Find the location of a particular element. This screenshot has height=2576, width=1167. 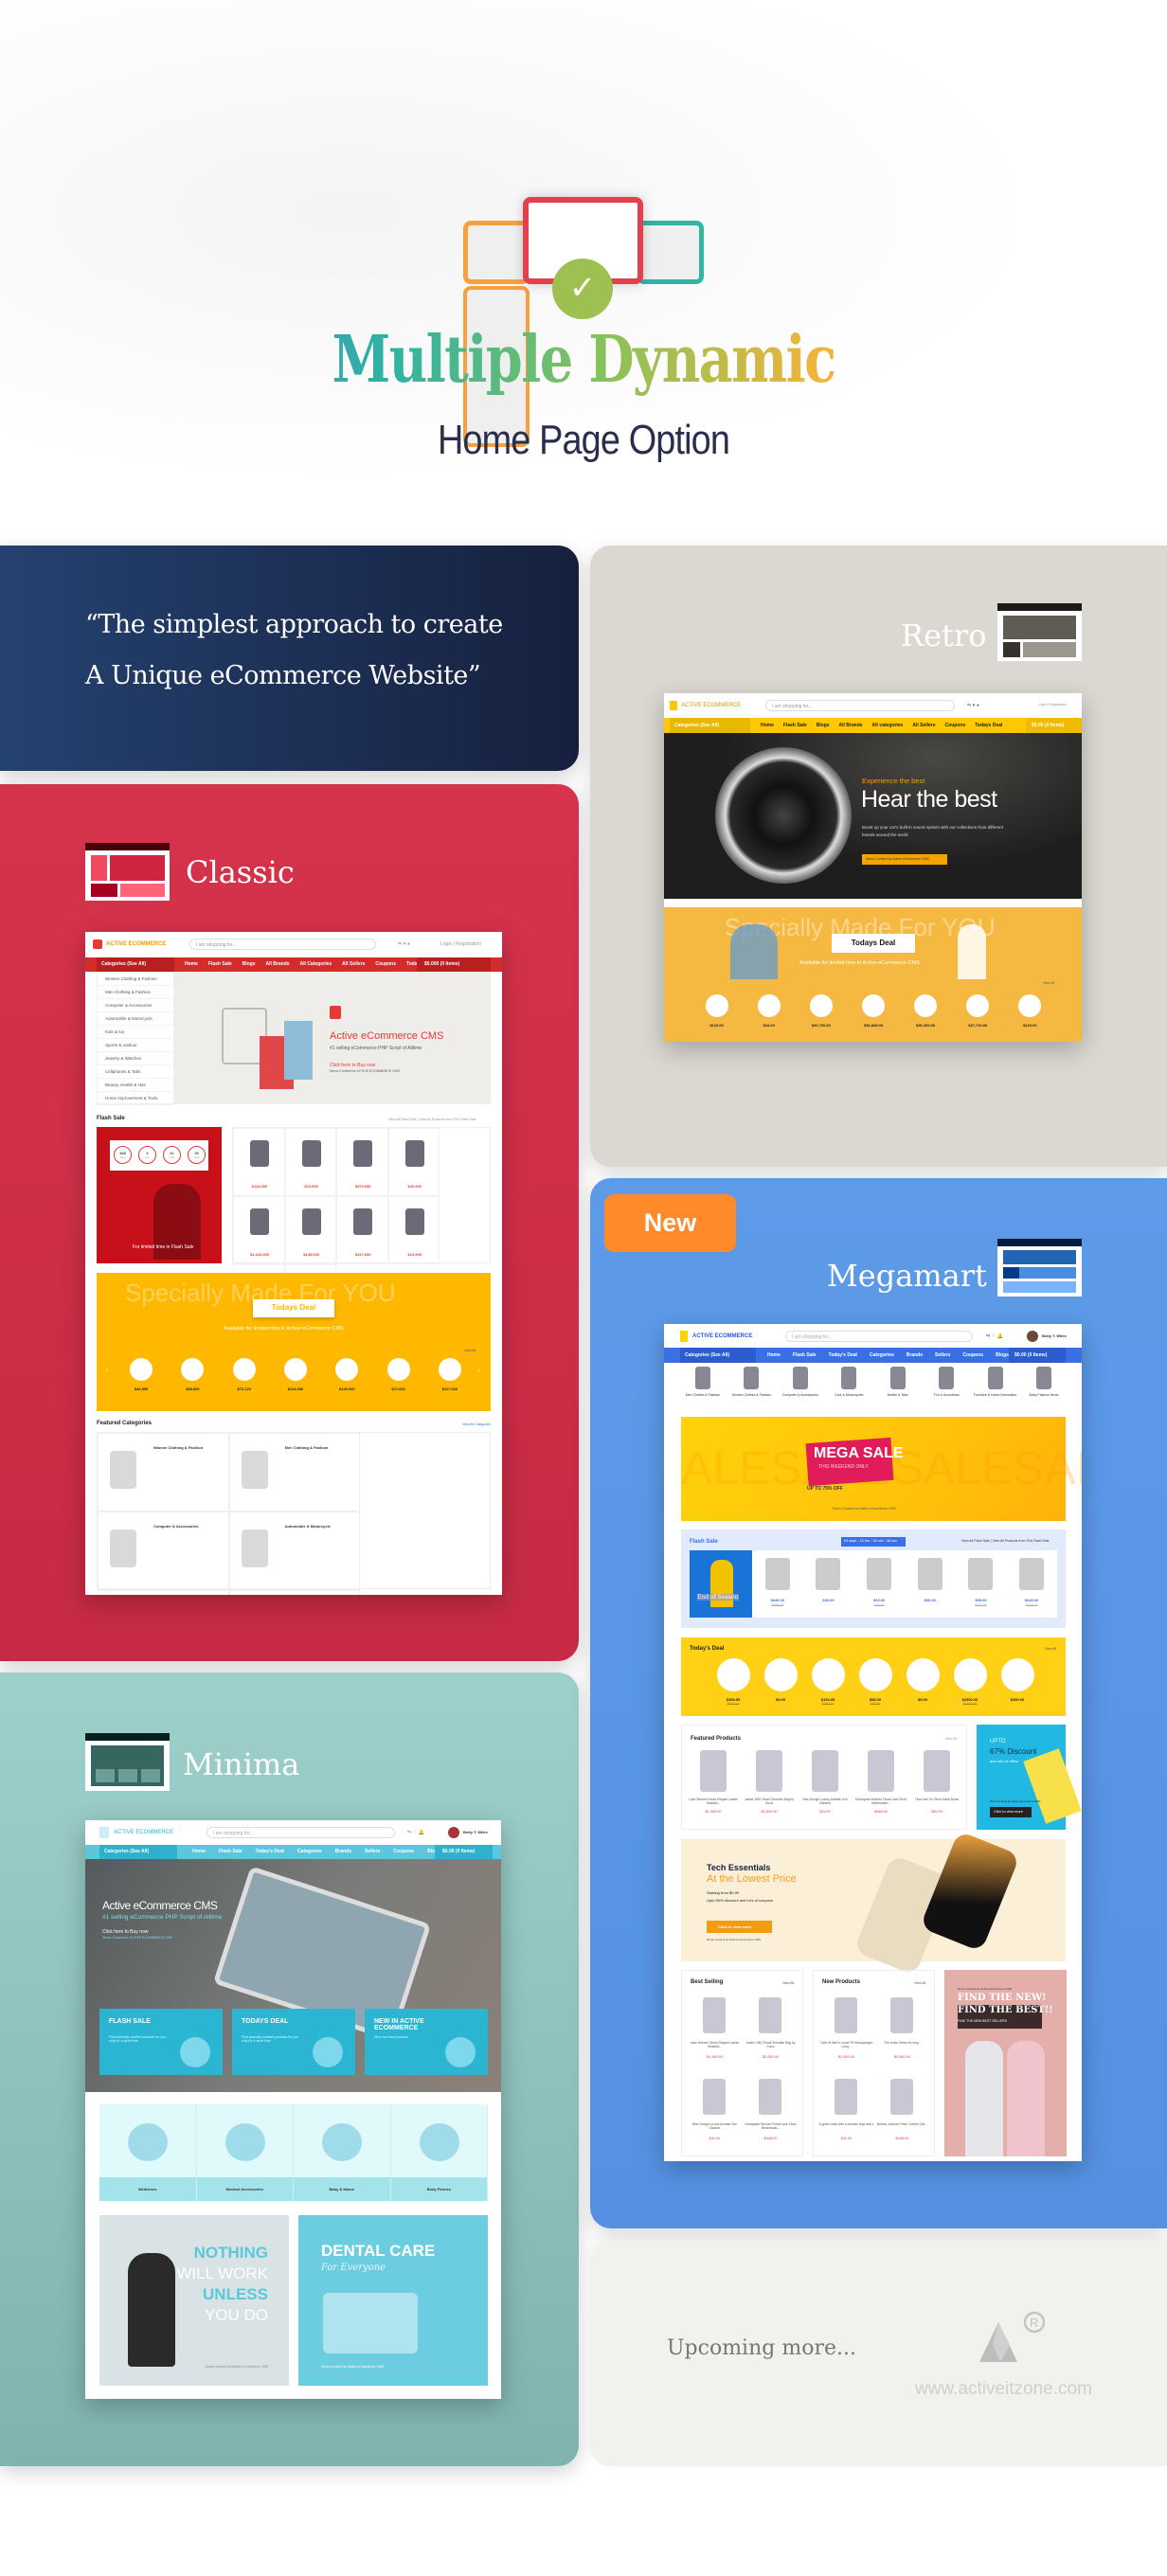

product-card: The Union Dress for lady... $2,500.00 is located at coordinates (902, 2034).